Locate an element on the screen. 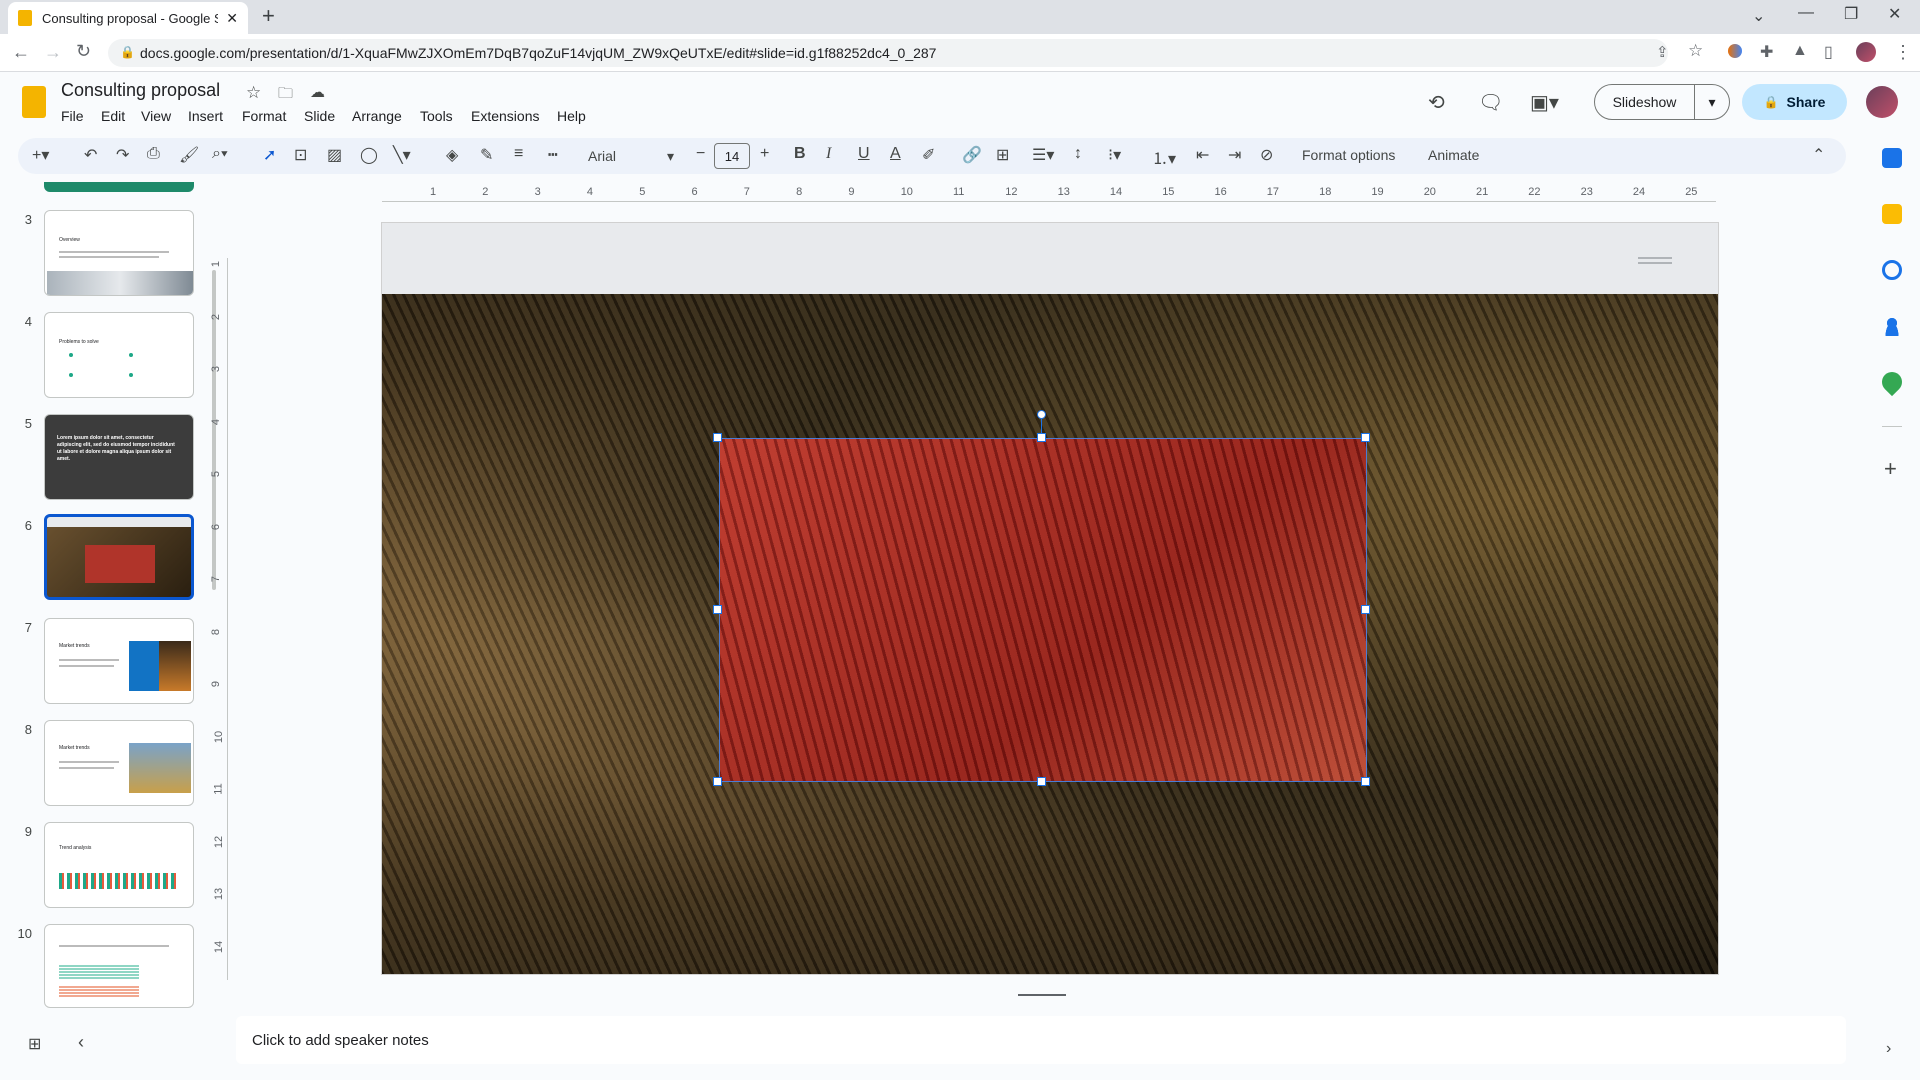  close-window-icon: ✕ is located at coordinates (1894, 14).